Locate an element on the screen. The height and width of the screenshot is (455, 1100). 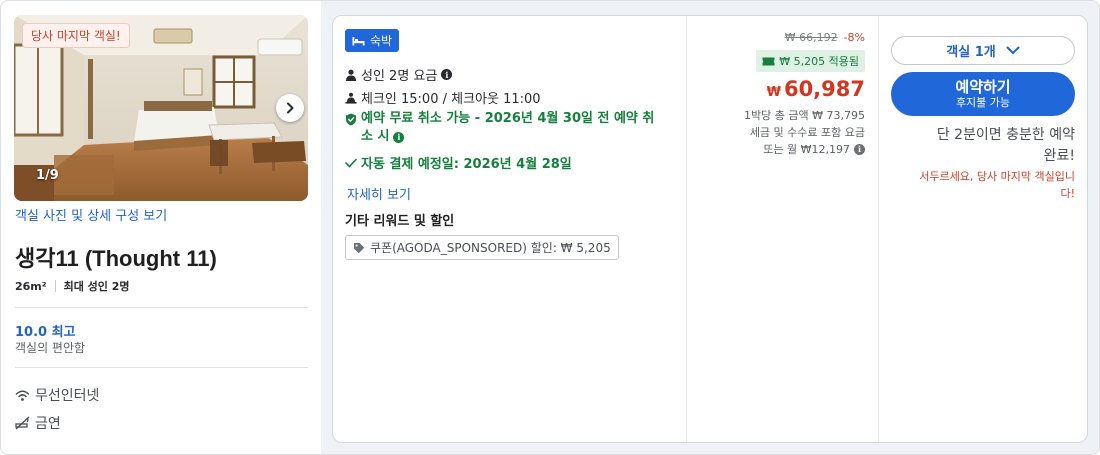
free-cancellation-text-cont: 소 시 is located at coordinates (375, 136).